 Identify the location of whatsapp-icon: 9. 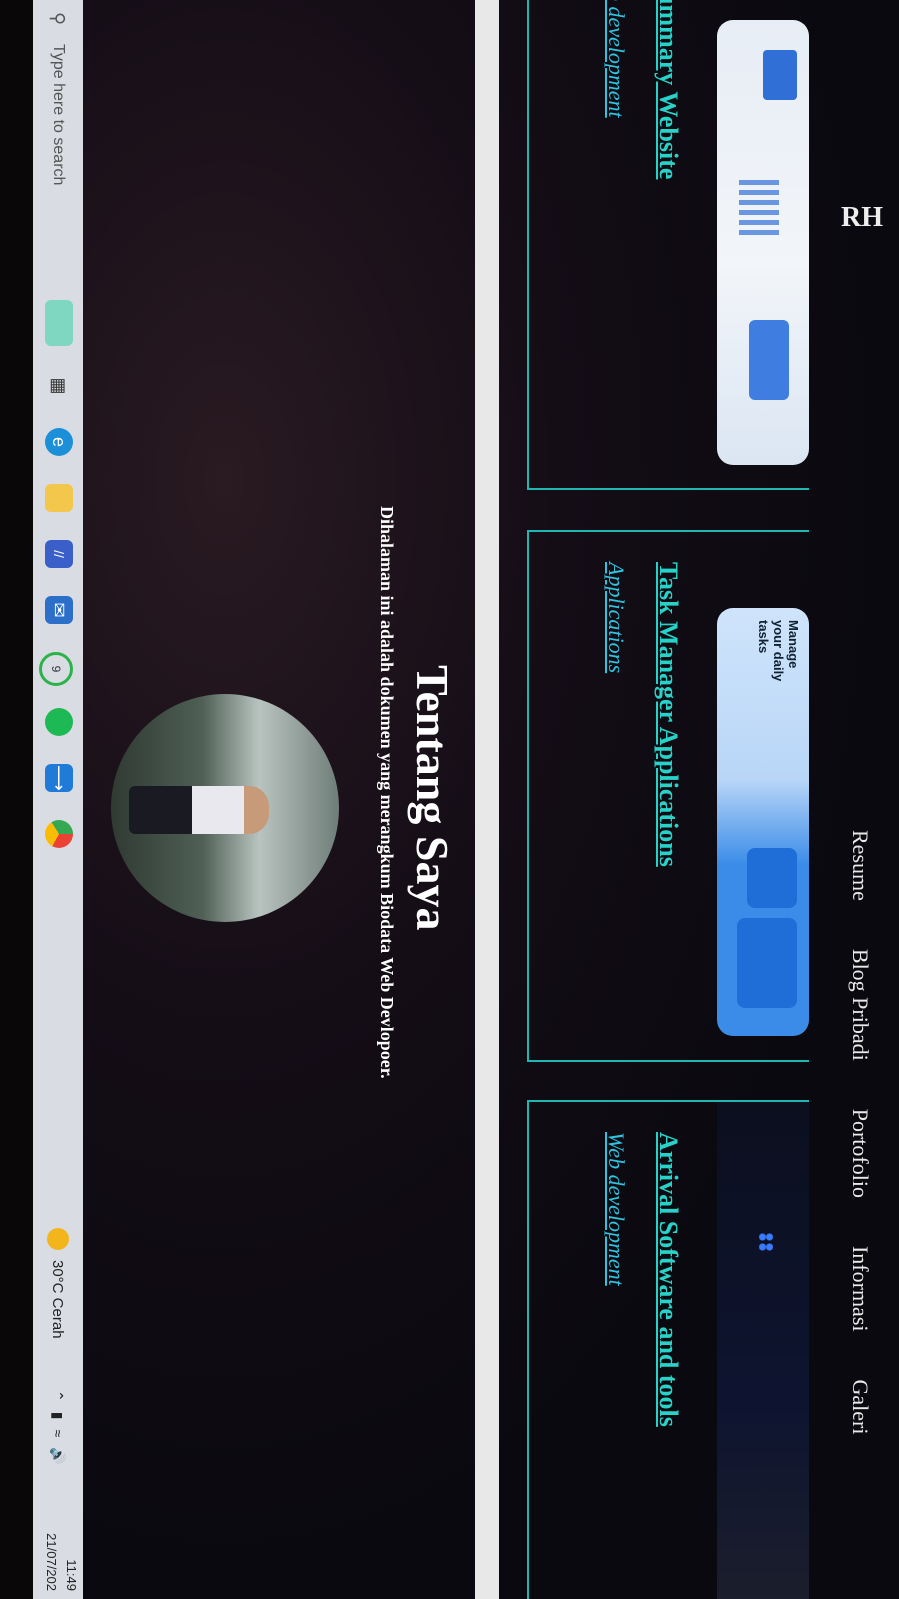
(56, 669).